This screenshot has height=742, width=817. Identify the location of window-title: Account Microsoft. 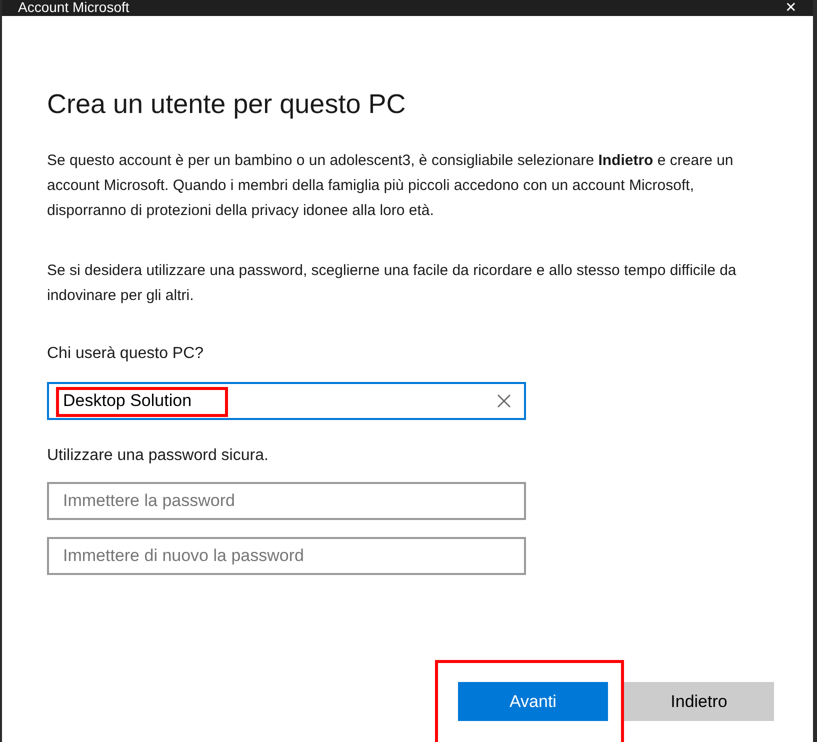
(74, 7).